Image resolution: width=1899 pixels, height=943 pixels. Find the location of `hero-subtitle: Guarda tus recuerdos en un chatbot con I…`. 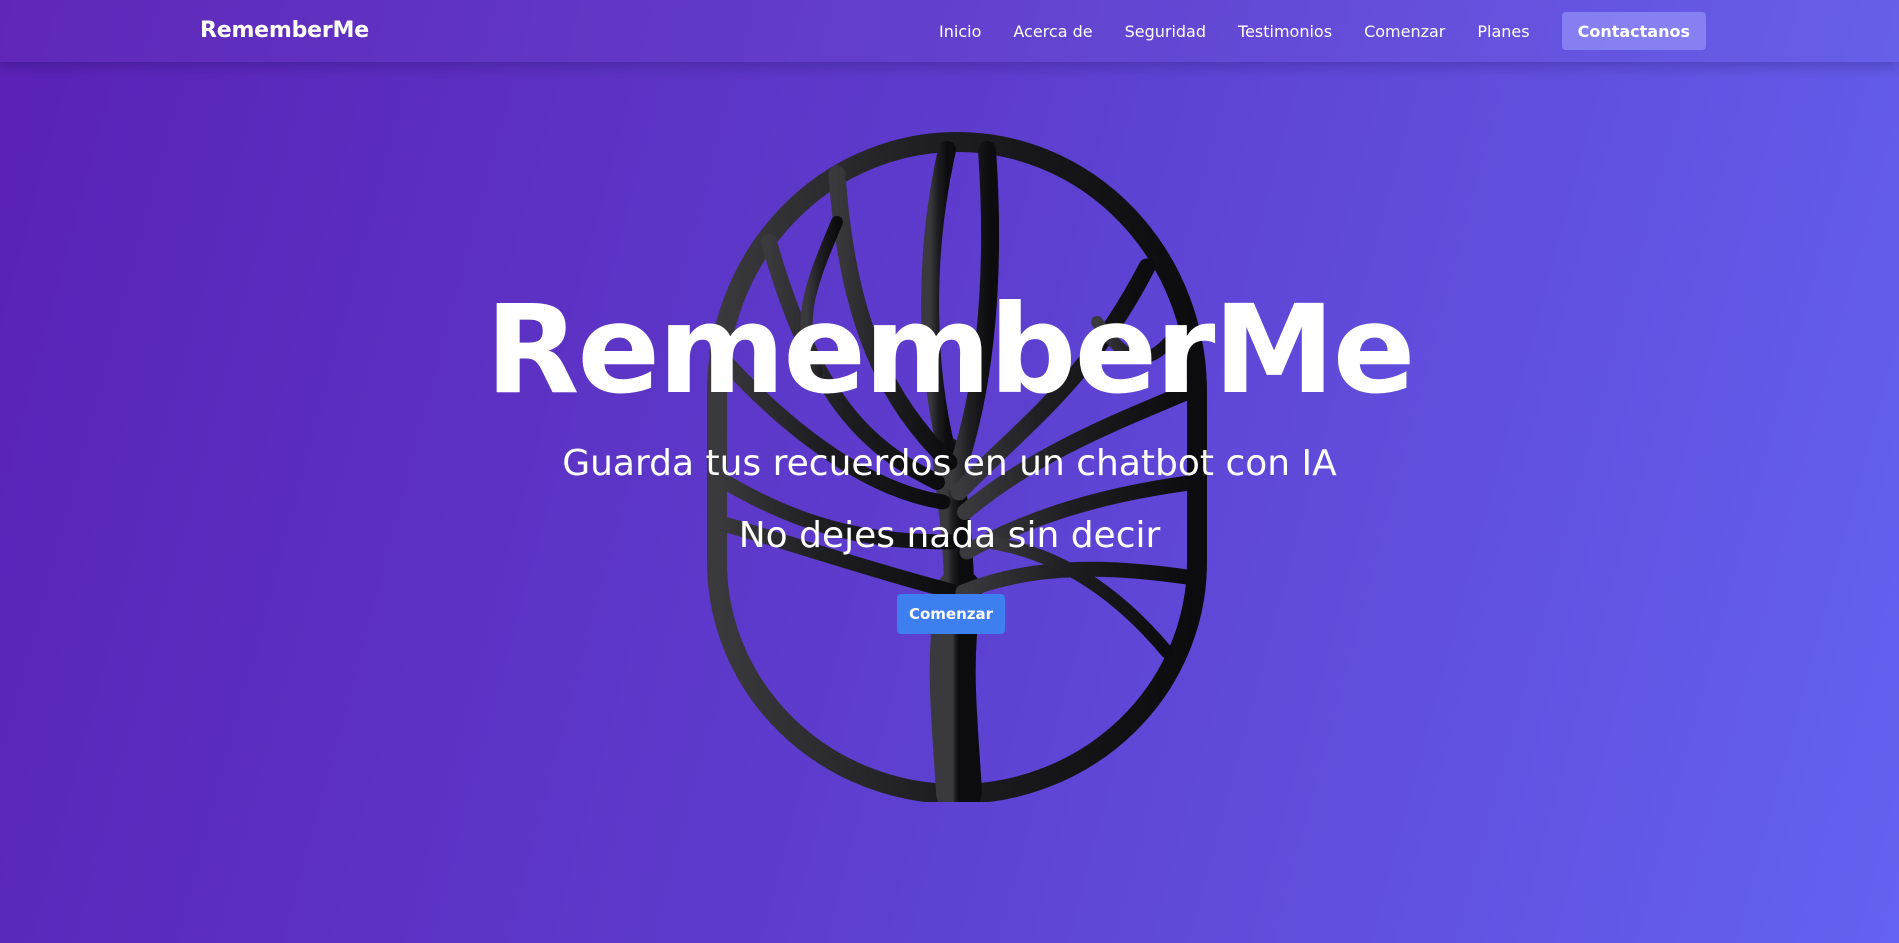

hero-subtitle: Guarda tus recuerdos en un chatbot con I… is located at coordinates (949, 463).